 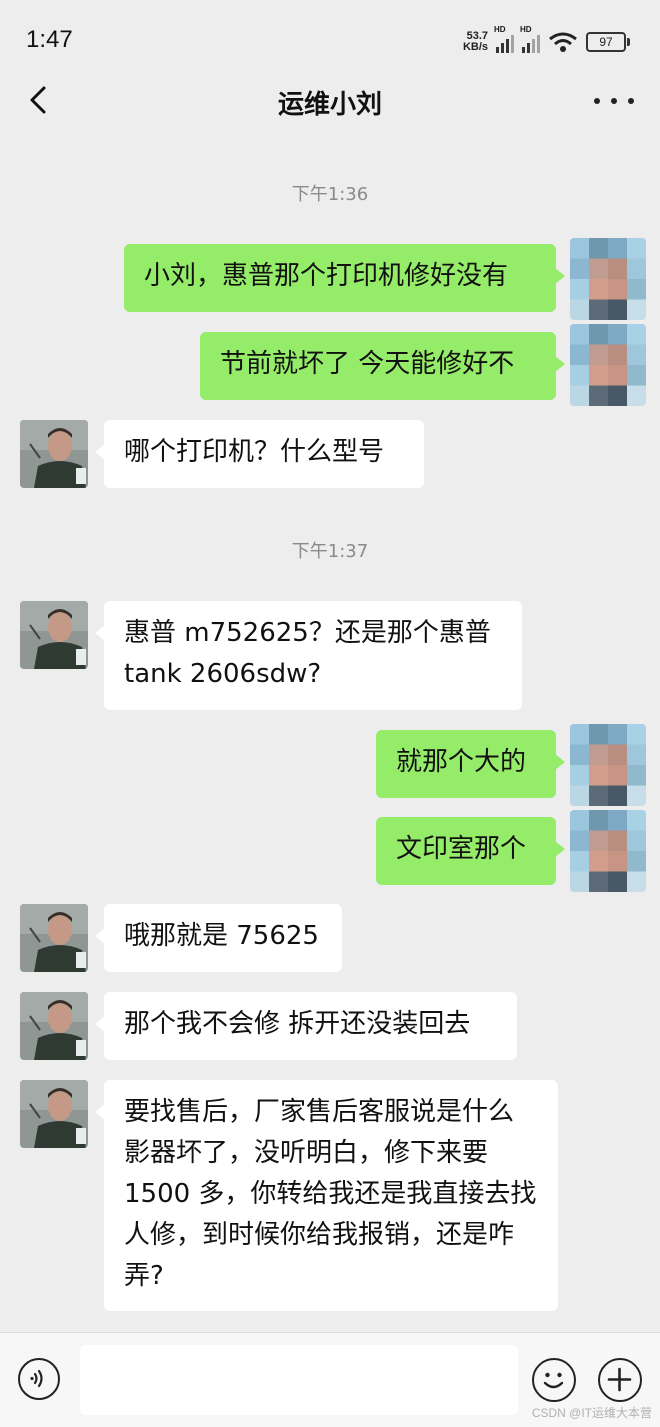 I want to click on chat-header: 运维小刘, so click(x=330, y=101).